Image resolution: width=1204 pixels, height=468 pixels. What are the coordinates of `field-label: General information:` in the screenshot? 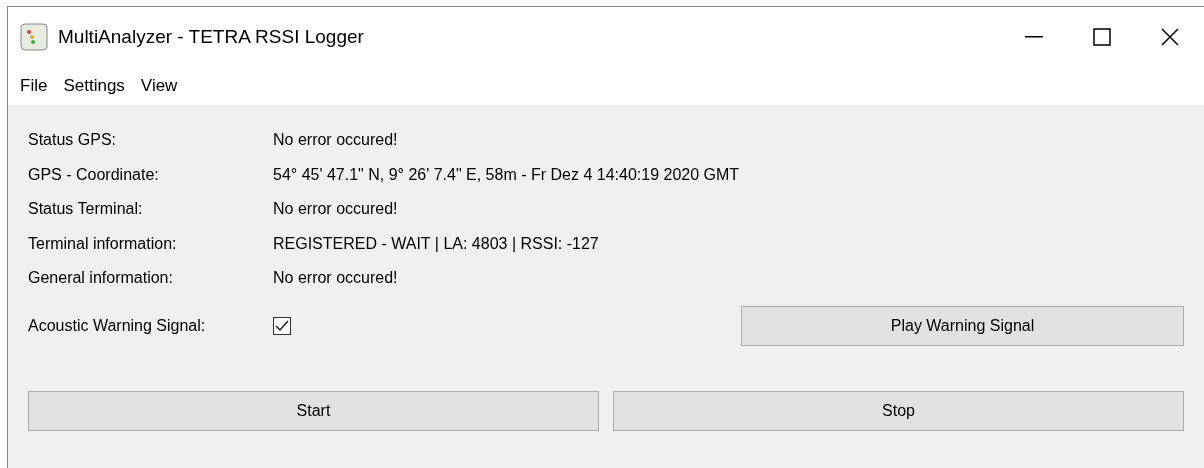 It's located at (101, 278).